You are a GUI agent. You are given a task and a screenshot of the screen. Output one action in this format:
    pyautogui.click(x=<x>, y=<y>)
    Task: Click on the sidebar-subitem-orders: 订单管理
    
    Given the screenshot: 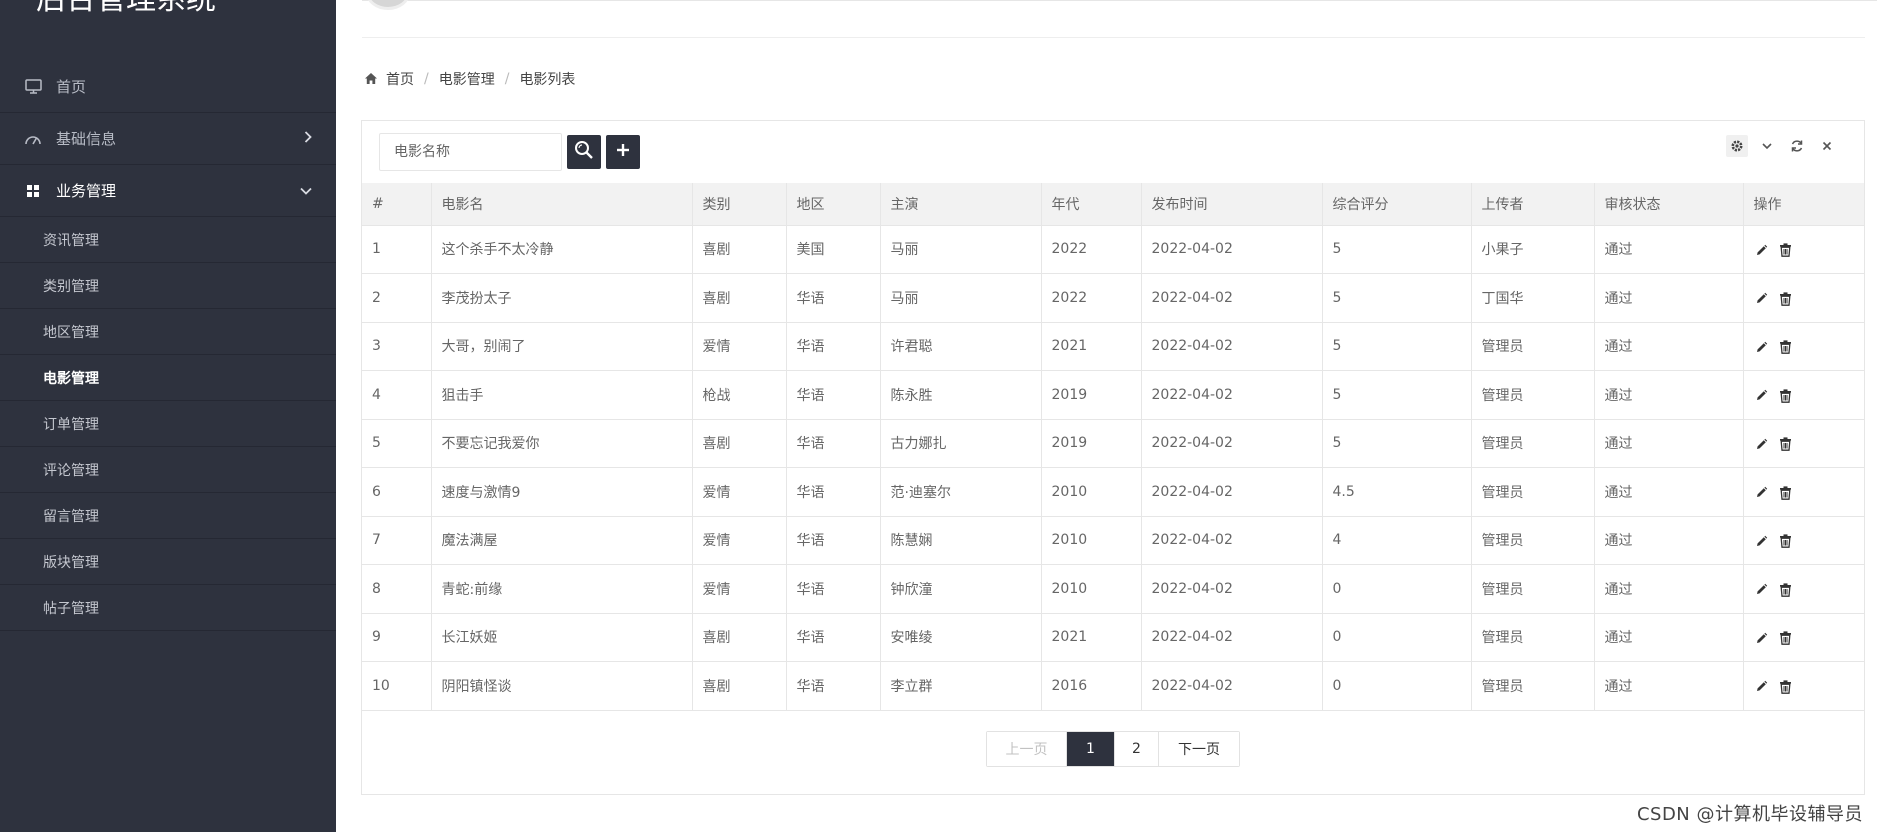 What is the action you would take?
    pyautogui.click(x=168, y=424)
    